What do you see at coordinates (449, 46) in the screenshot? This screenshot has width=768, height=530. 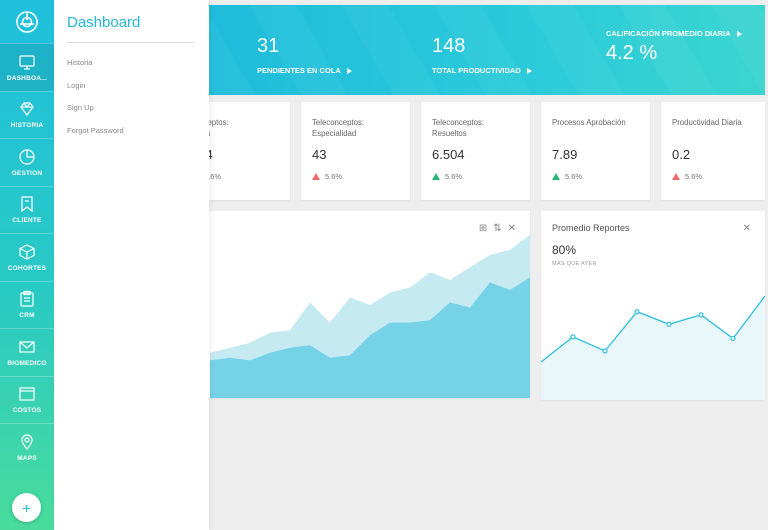 I see `hero-stat-value: 148` at bounding box center [449, 46].